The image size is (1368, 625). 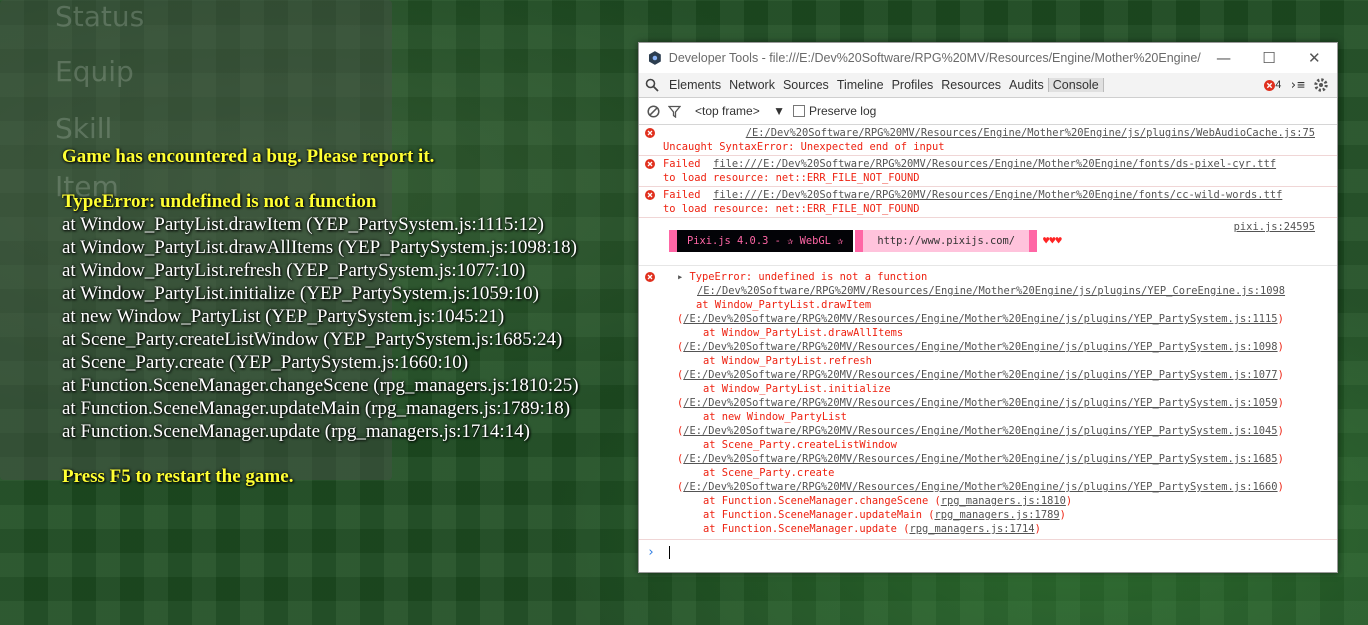 What do you see at coordinates (1274, 227) in the screenshot?
I see `source-link: pixi.js:24595` at bounding box center [1274, 227].